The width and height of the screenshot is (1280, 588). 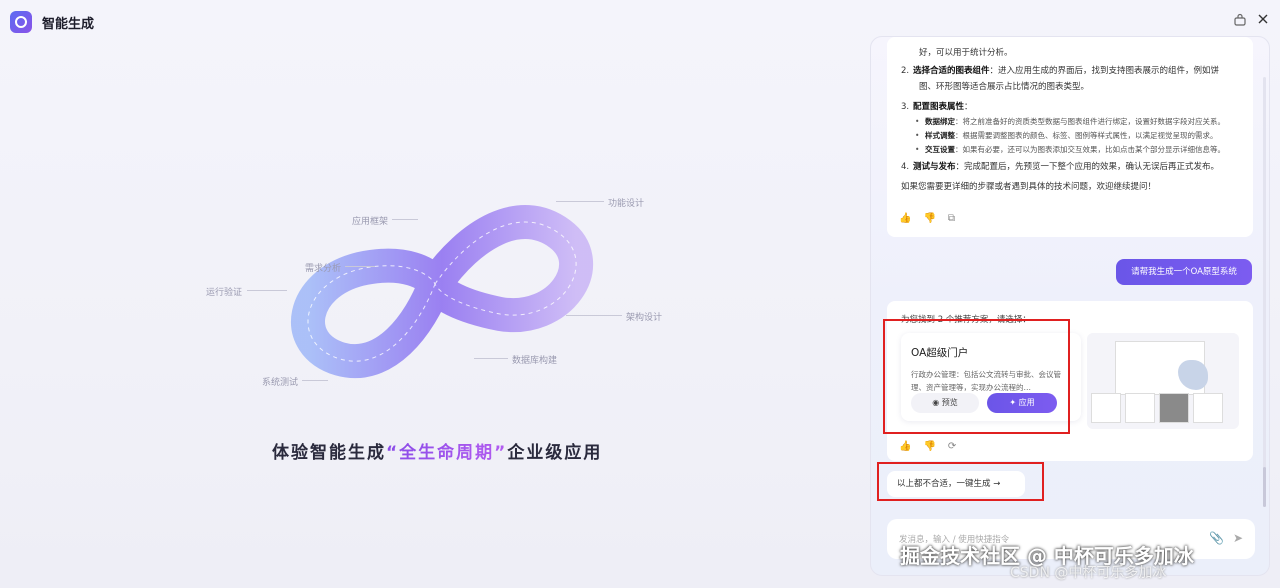 I want to click on node-label: 需求分析, so click(x=323, y=269).